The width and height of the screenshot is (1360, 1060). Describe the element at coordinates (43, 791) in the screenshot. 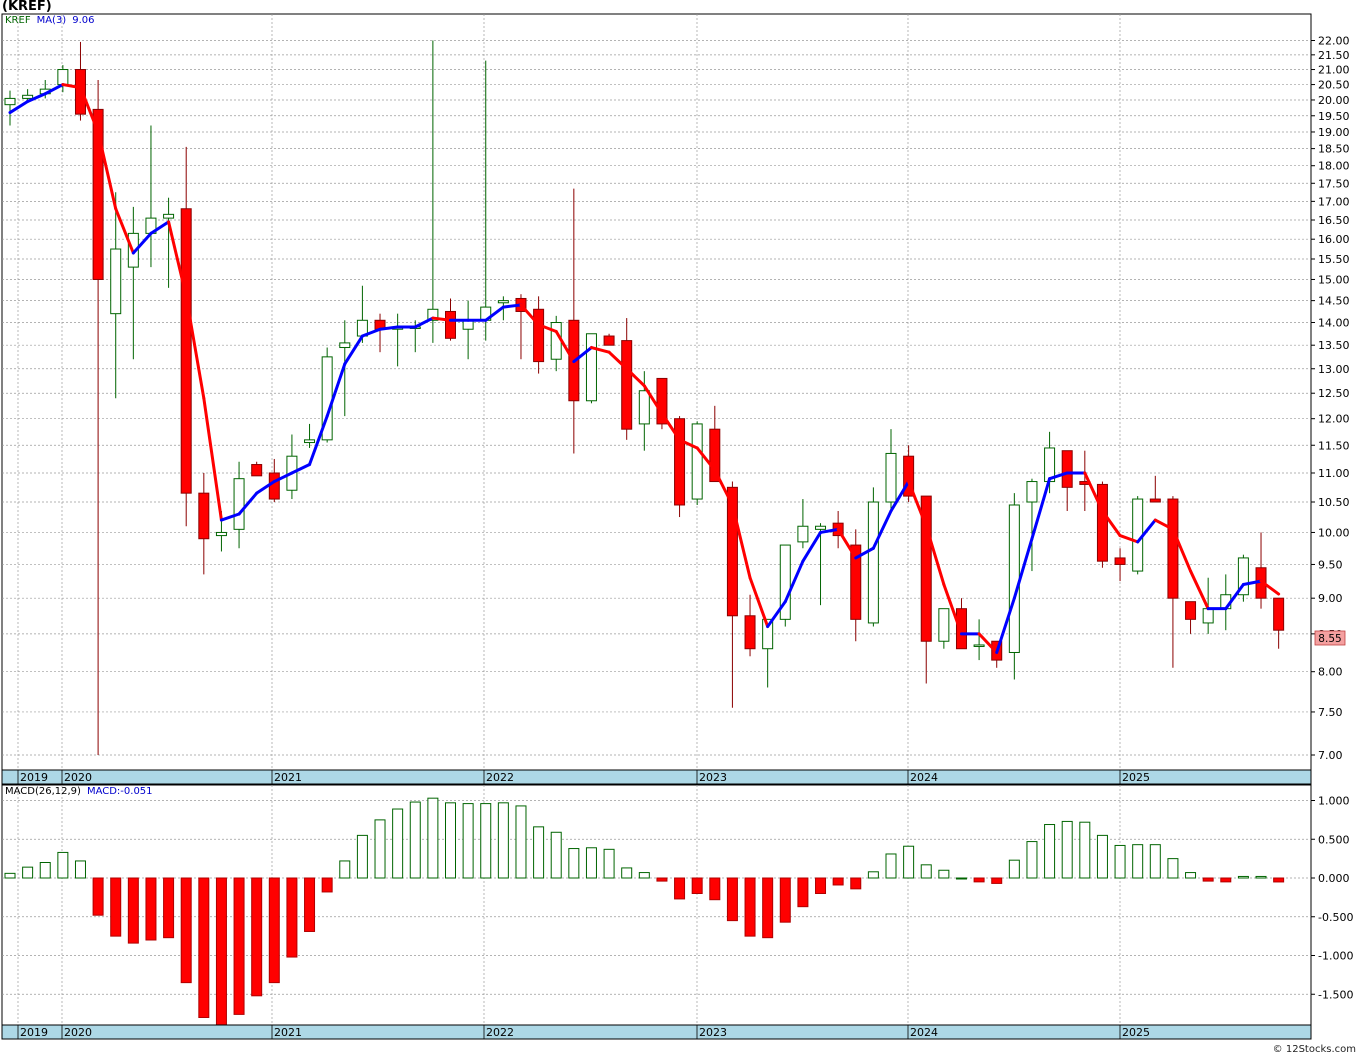

I see `macd-legend-label: MACD(26,12,9)` at that location.